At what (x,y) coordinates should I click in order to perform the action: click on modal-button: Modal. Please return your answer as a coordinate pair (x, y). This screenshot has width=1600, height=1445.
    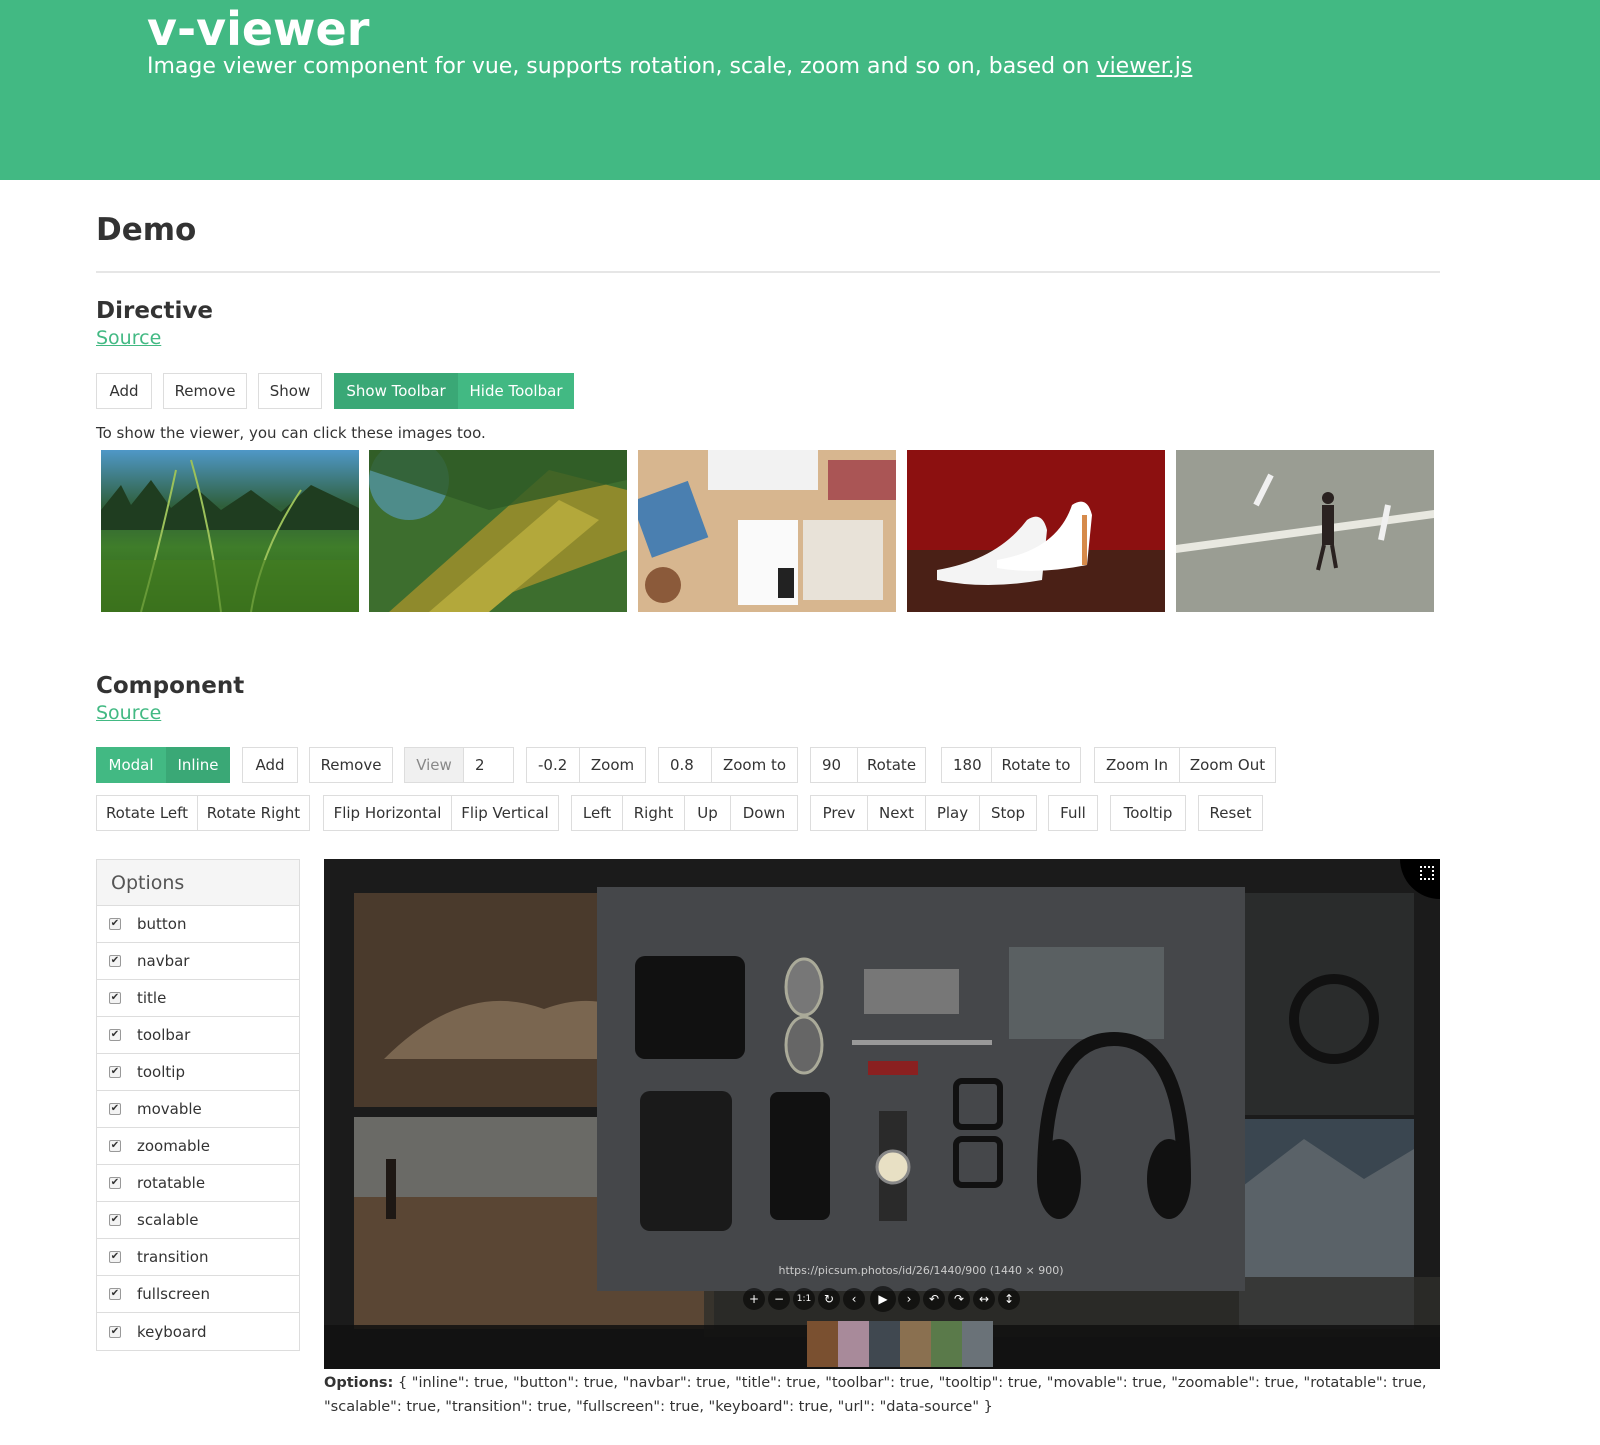
    Looking at the image, I should click on (131, 765).